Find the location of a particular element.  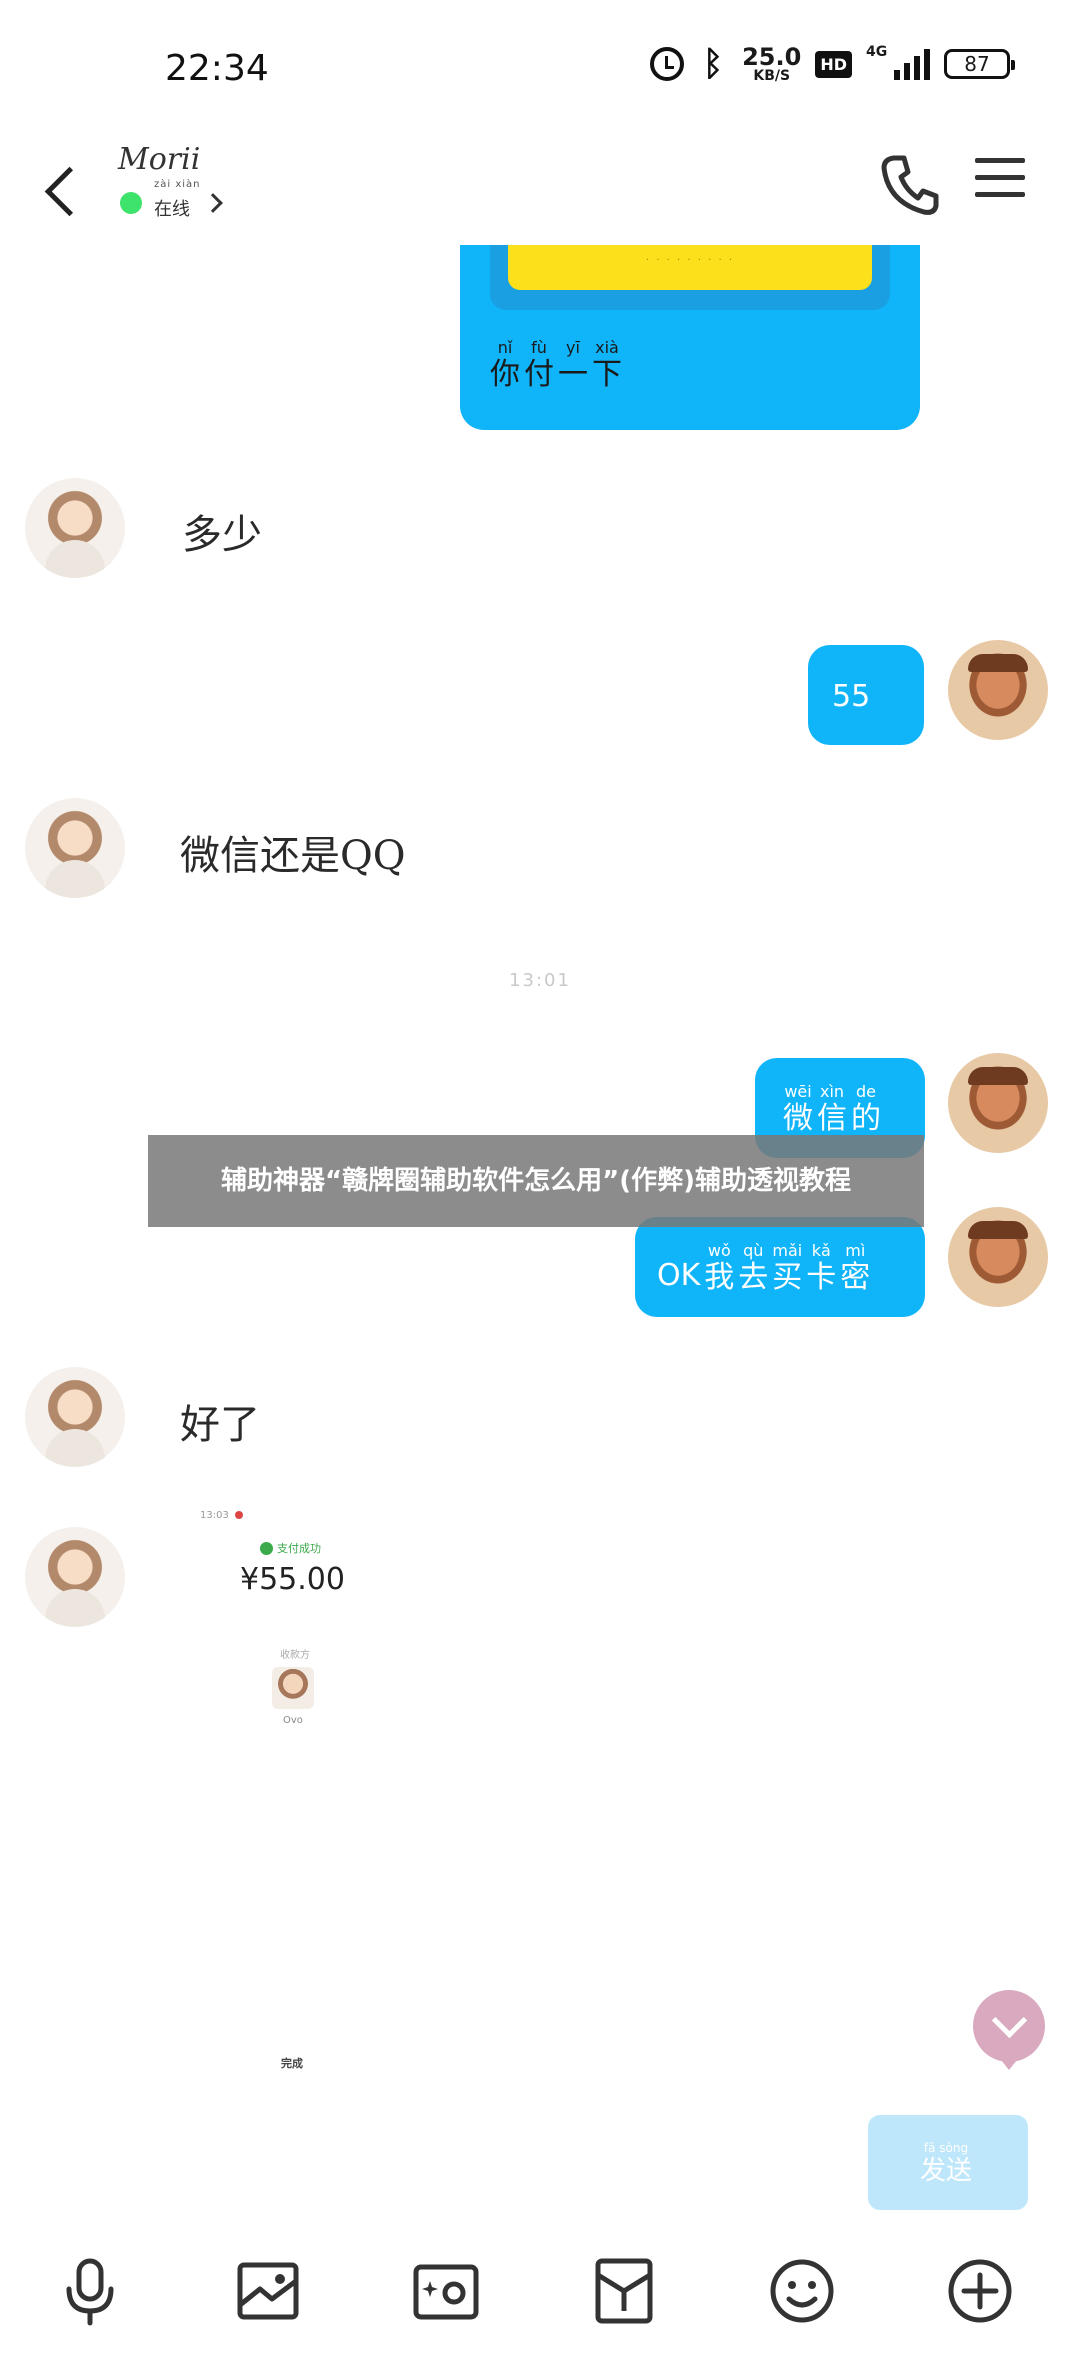

back-button is located at coordinates (65, 190).